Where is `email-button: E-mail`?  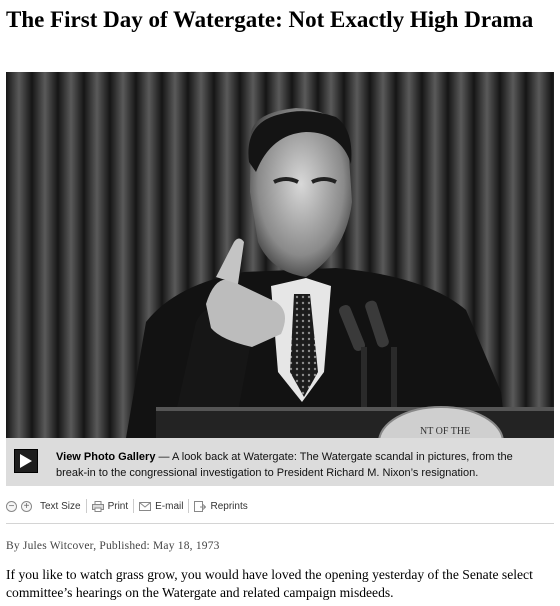
email-button: E-mail is located at coordinates (160, 506).